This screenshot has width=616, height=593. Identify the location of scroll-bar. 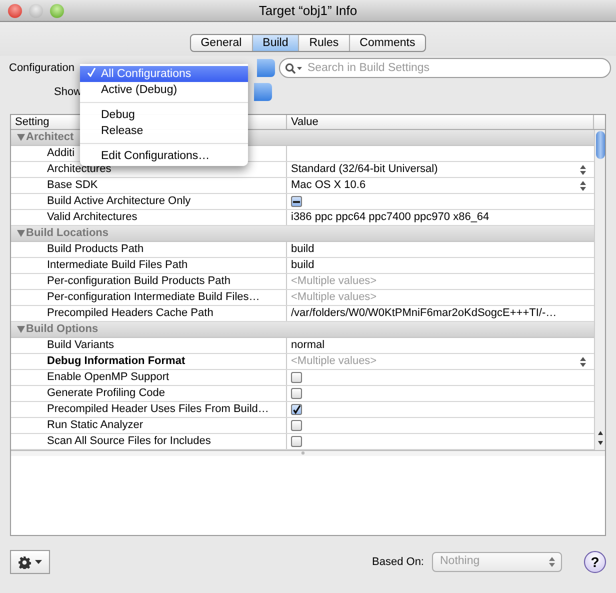
(599, 290).